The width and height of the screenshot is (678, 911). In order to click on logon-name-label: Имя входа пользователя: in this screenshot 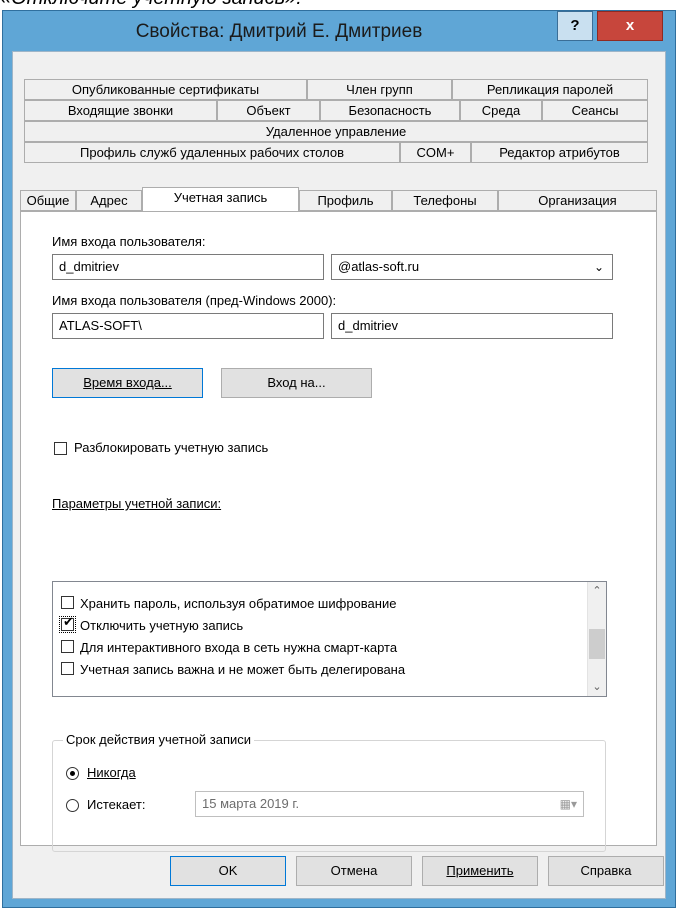, I will do `click(129, 241)`.